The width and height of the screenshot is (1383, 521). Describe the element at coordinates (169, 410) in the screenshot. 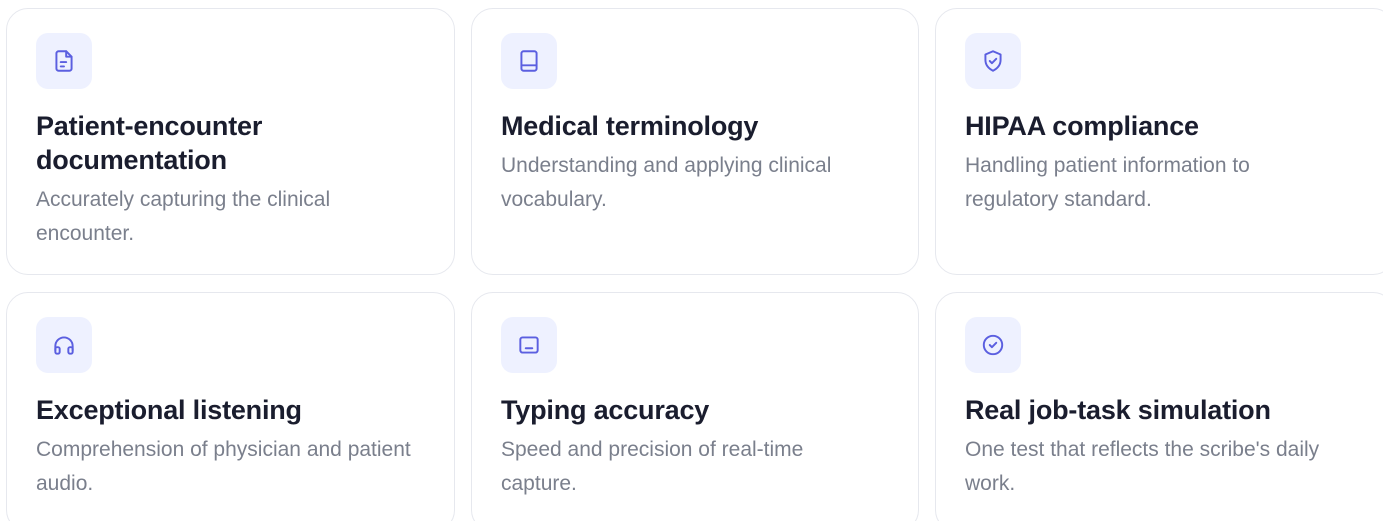

I see `card-title: Exceptional listening` at that location.